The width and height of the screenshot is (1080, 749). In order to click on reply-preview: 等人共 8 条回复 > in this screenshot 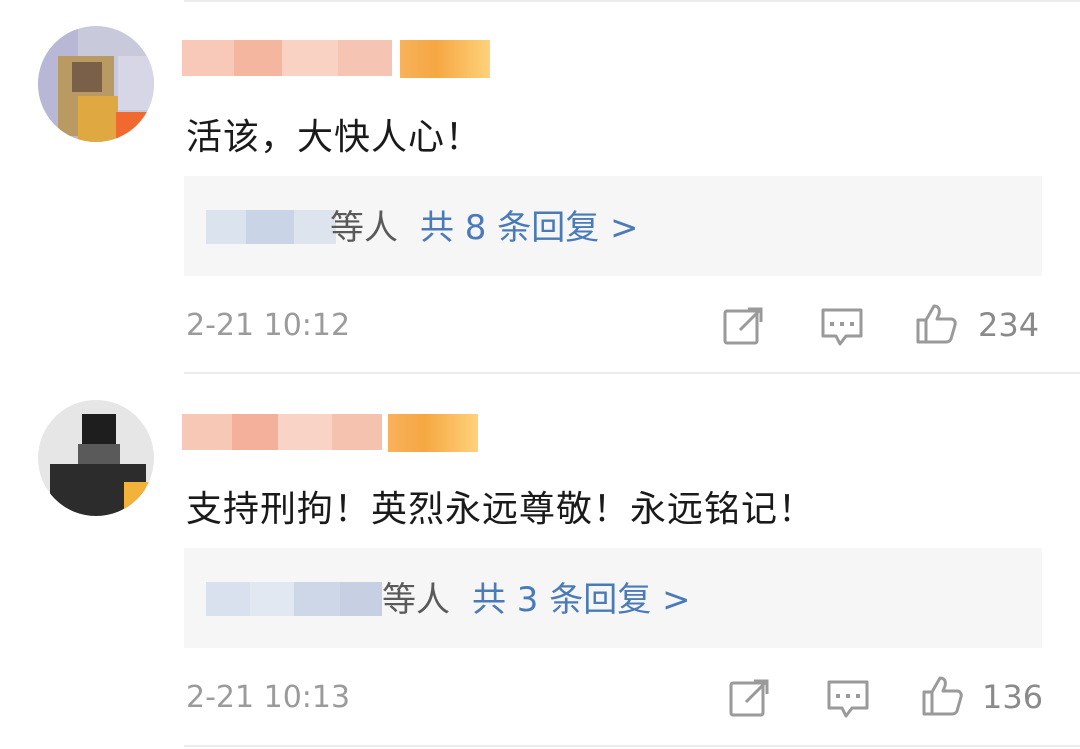, I will do `click(613, 226)`.